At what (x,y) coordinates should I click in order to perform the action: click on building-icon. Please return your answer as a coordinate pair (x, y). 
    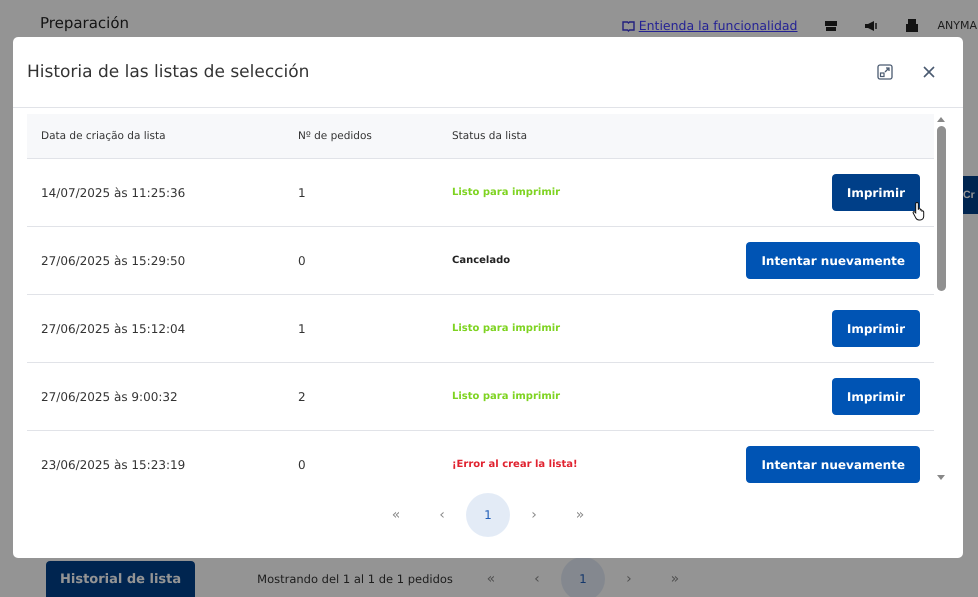
    Looking at the image, I should click on (912, 25).